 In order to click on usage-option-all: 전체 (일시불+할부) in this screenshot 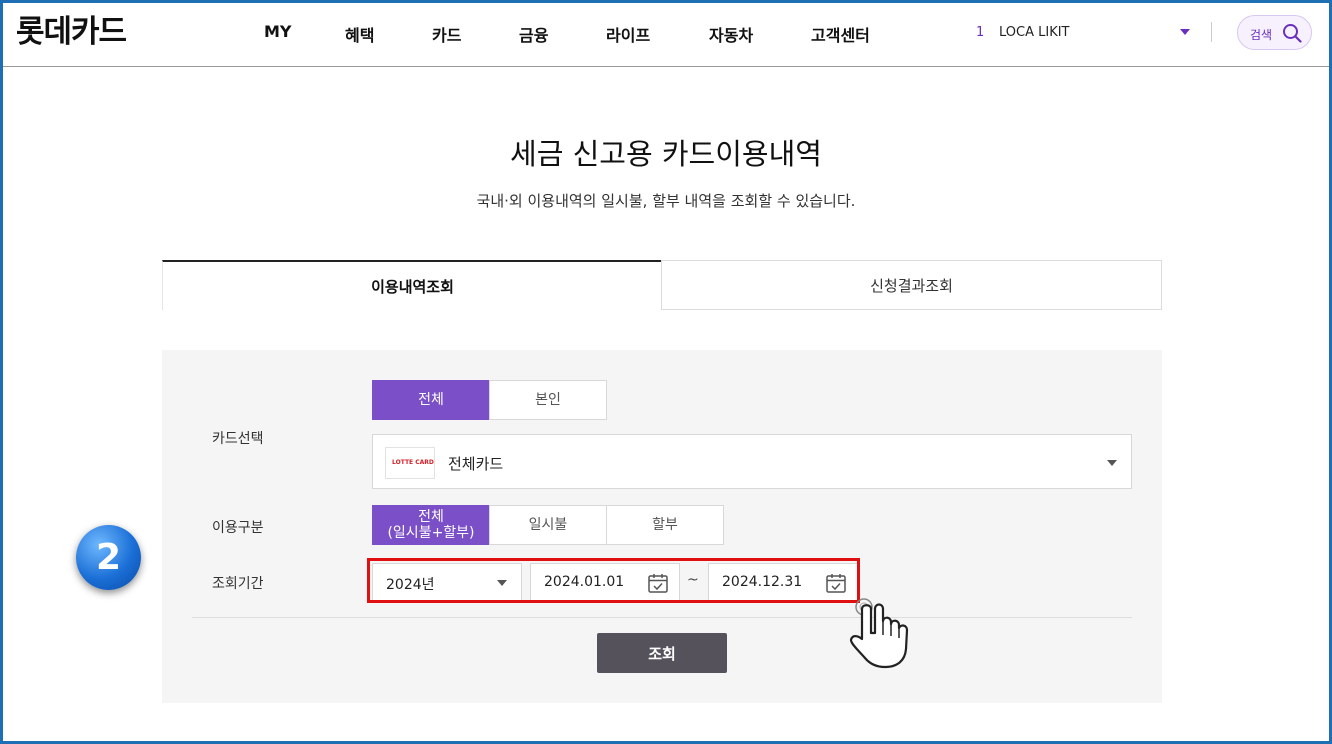, I will do `click(431, 525)`.